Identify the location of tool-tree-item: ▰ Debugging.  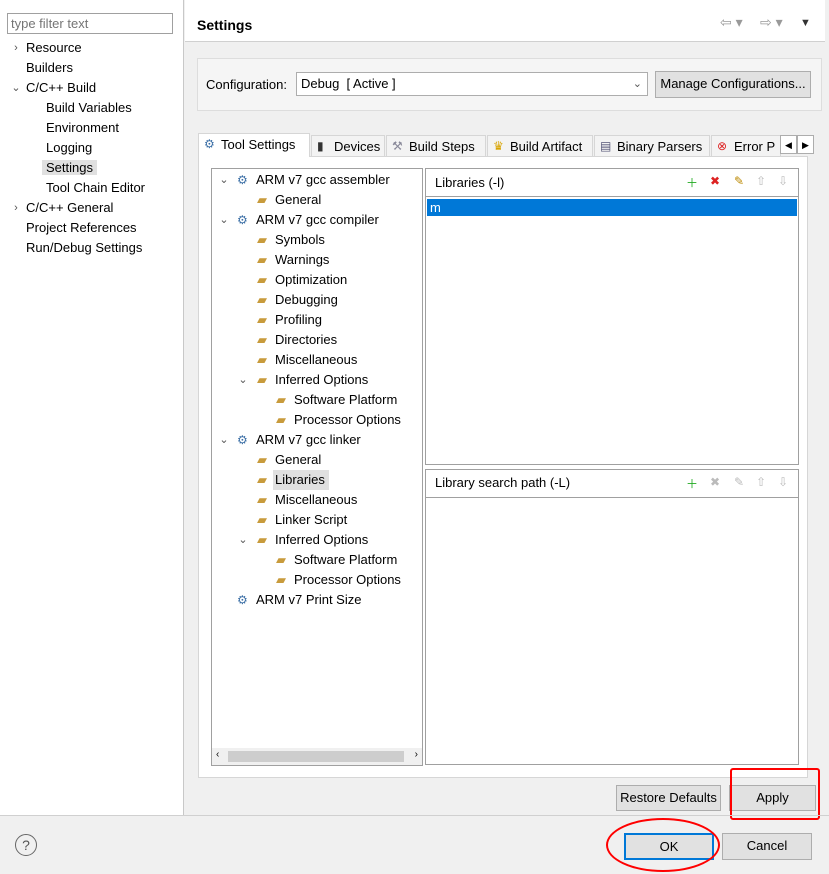
(316, 300).